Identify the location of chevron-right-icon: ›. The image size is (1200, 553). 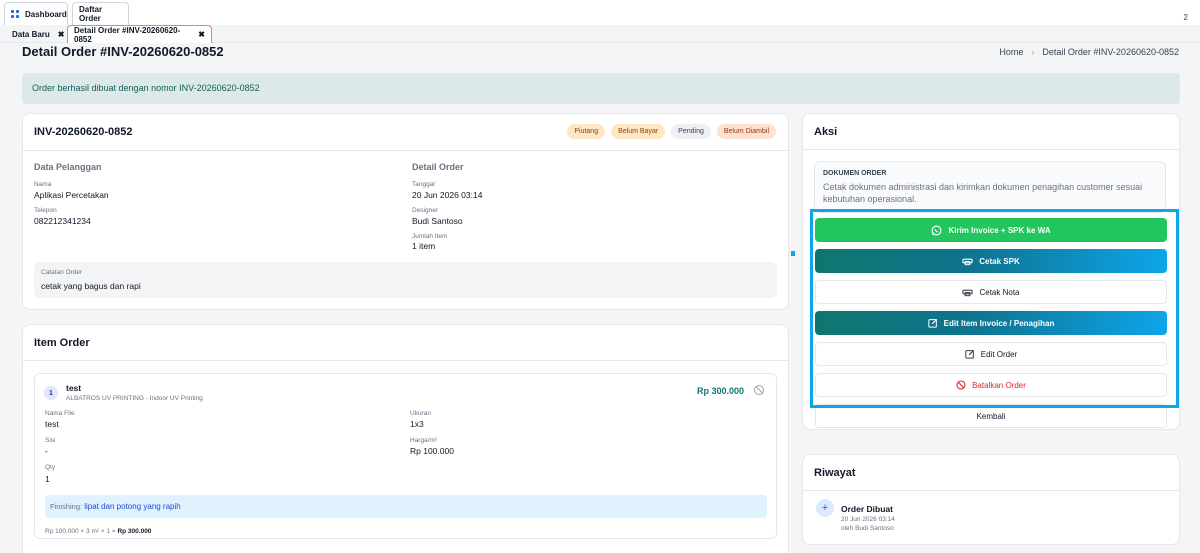
(1033, 52).